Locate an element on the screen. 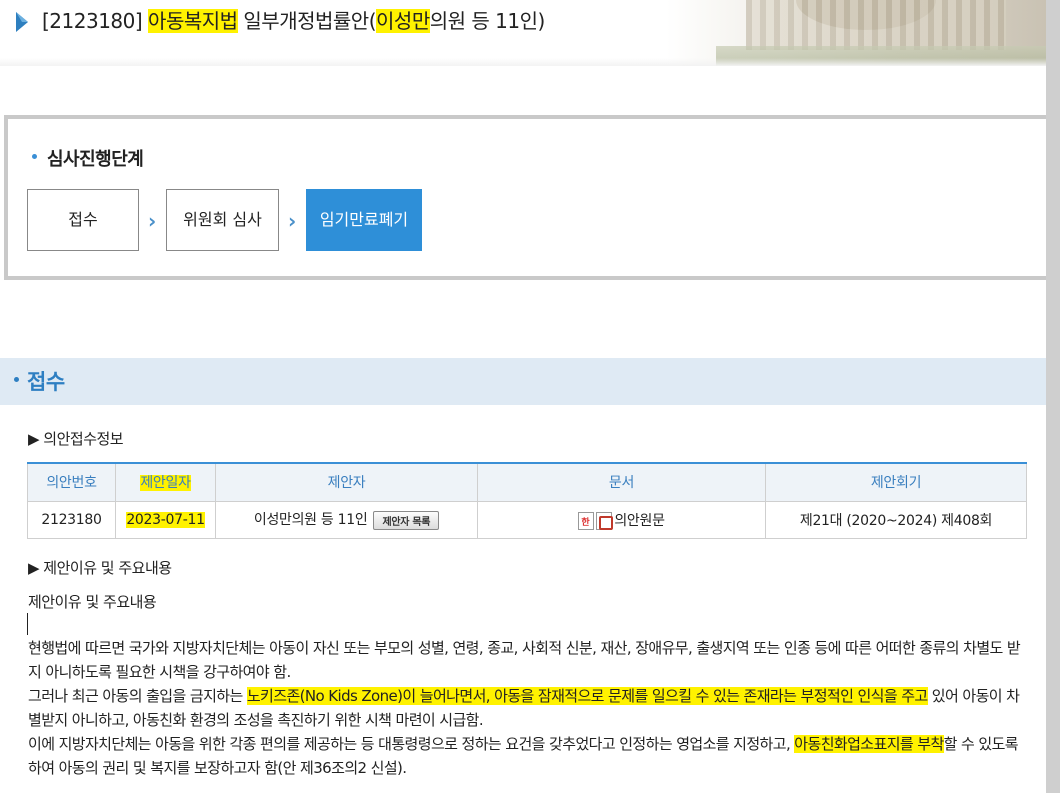 This screenshot has height=793, width=1060. table-header-row: 의안번호 제안일자 제안자 문서 제안회기 is located at coordinates (527, 481).